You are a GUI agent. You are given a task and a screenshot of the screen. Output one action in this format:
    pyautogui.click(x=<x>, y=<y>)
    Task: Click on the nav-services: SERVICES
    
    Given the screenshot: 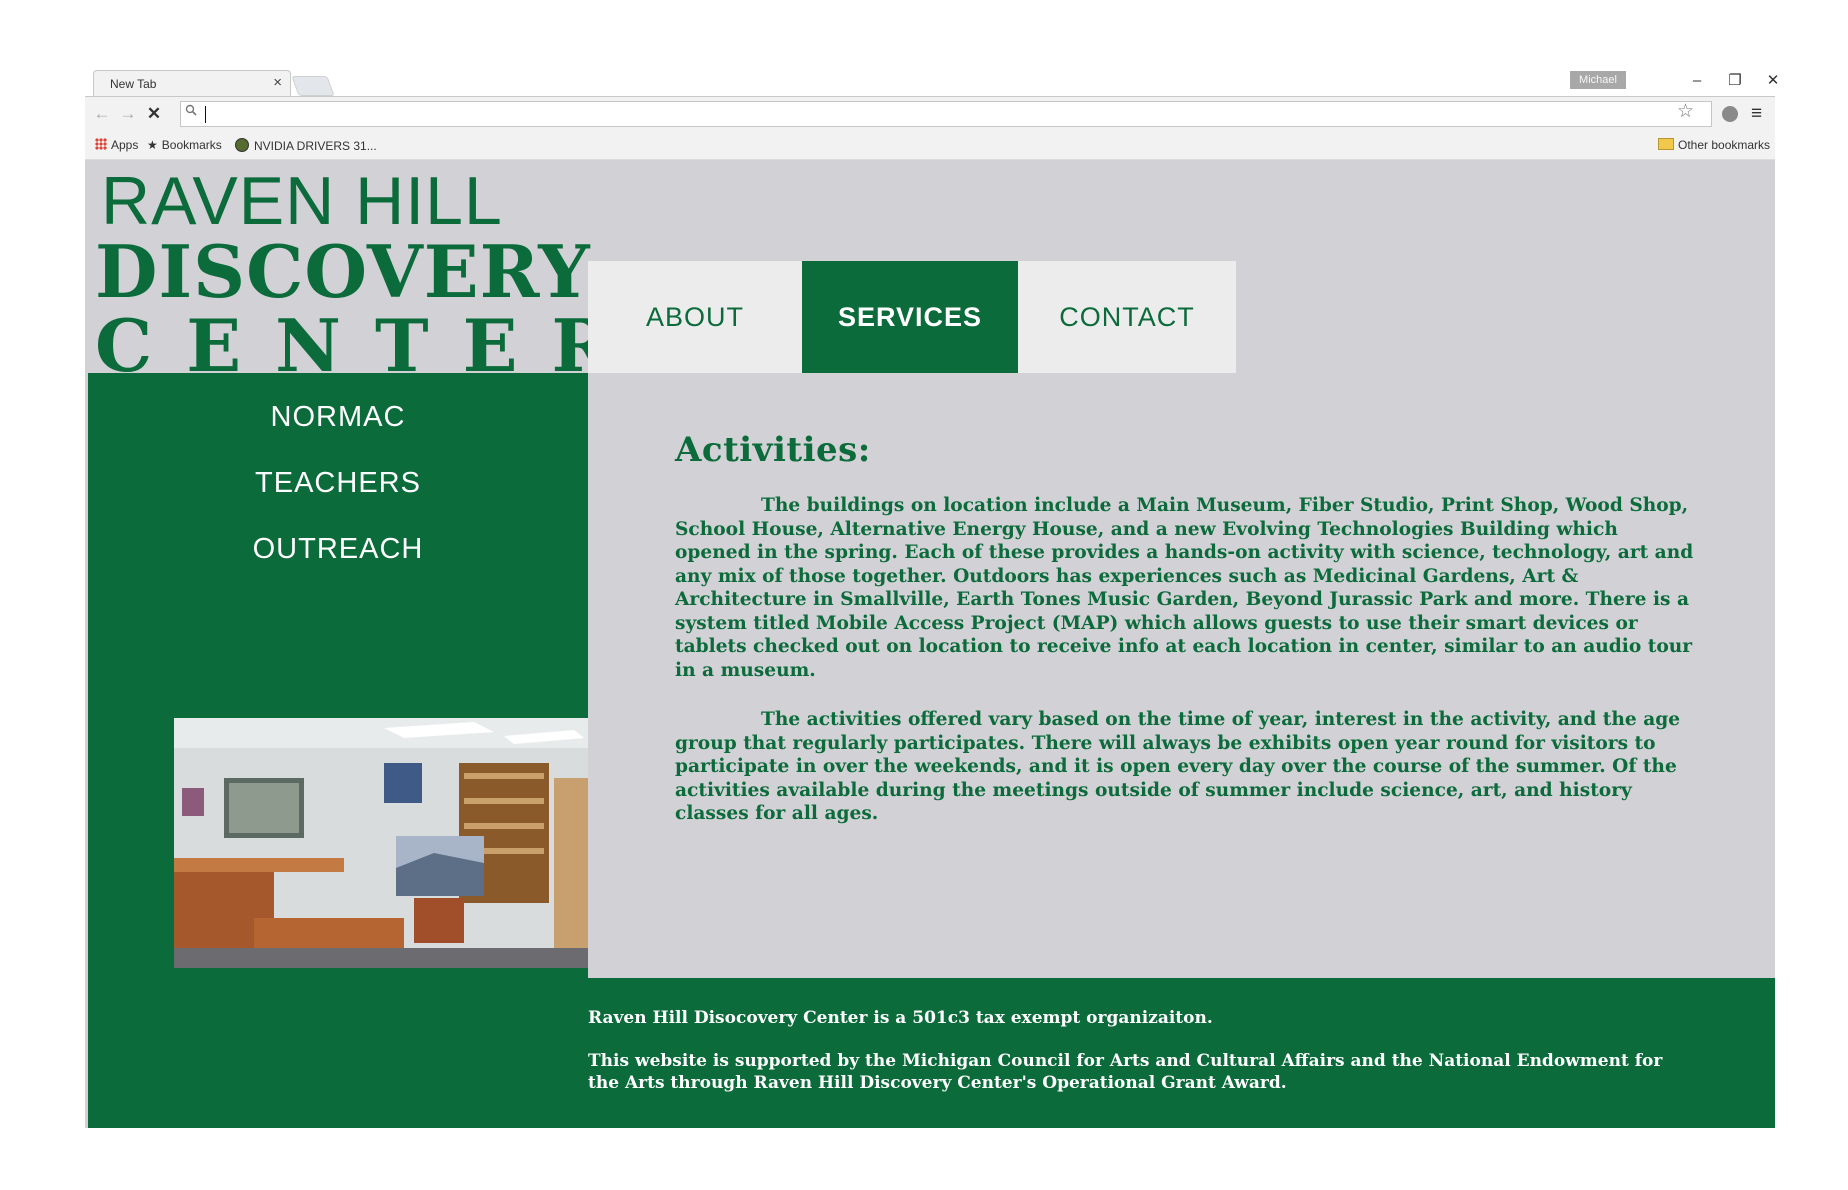 What is the action you would take?
    pyautogui.click(x=910, y=317)
    